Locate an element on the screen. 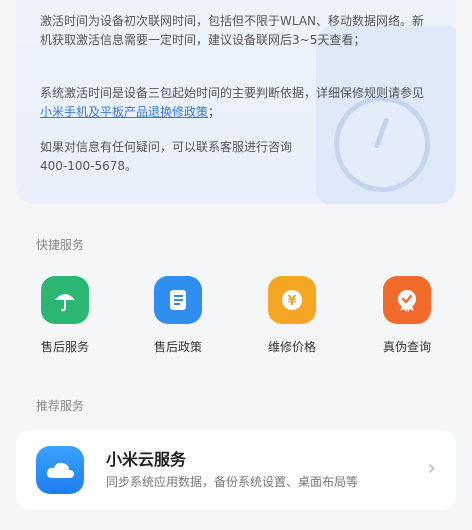 The height and width of the screenshot is (530, 472). quick-service-policy: 售后政策 is located at coordinates (178, 315).